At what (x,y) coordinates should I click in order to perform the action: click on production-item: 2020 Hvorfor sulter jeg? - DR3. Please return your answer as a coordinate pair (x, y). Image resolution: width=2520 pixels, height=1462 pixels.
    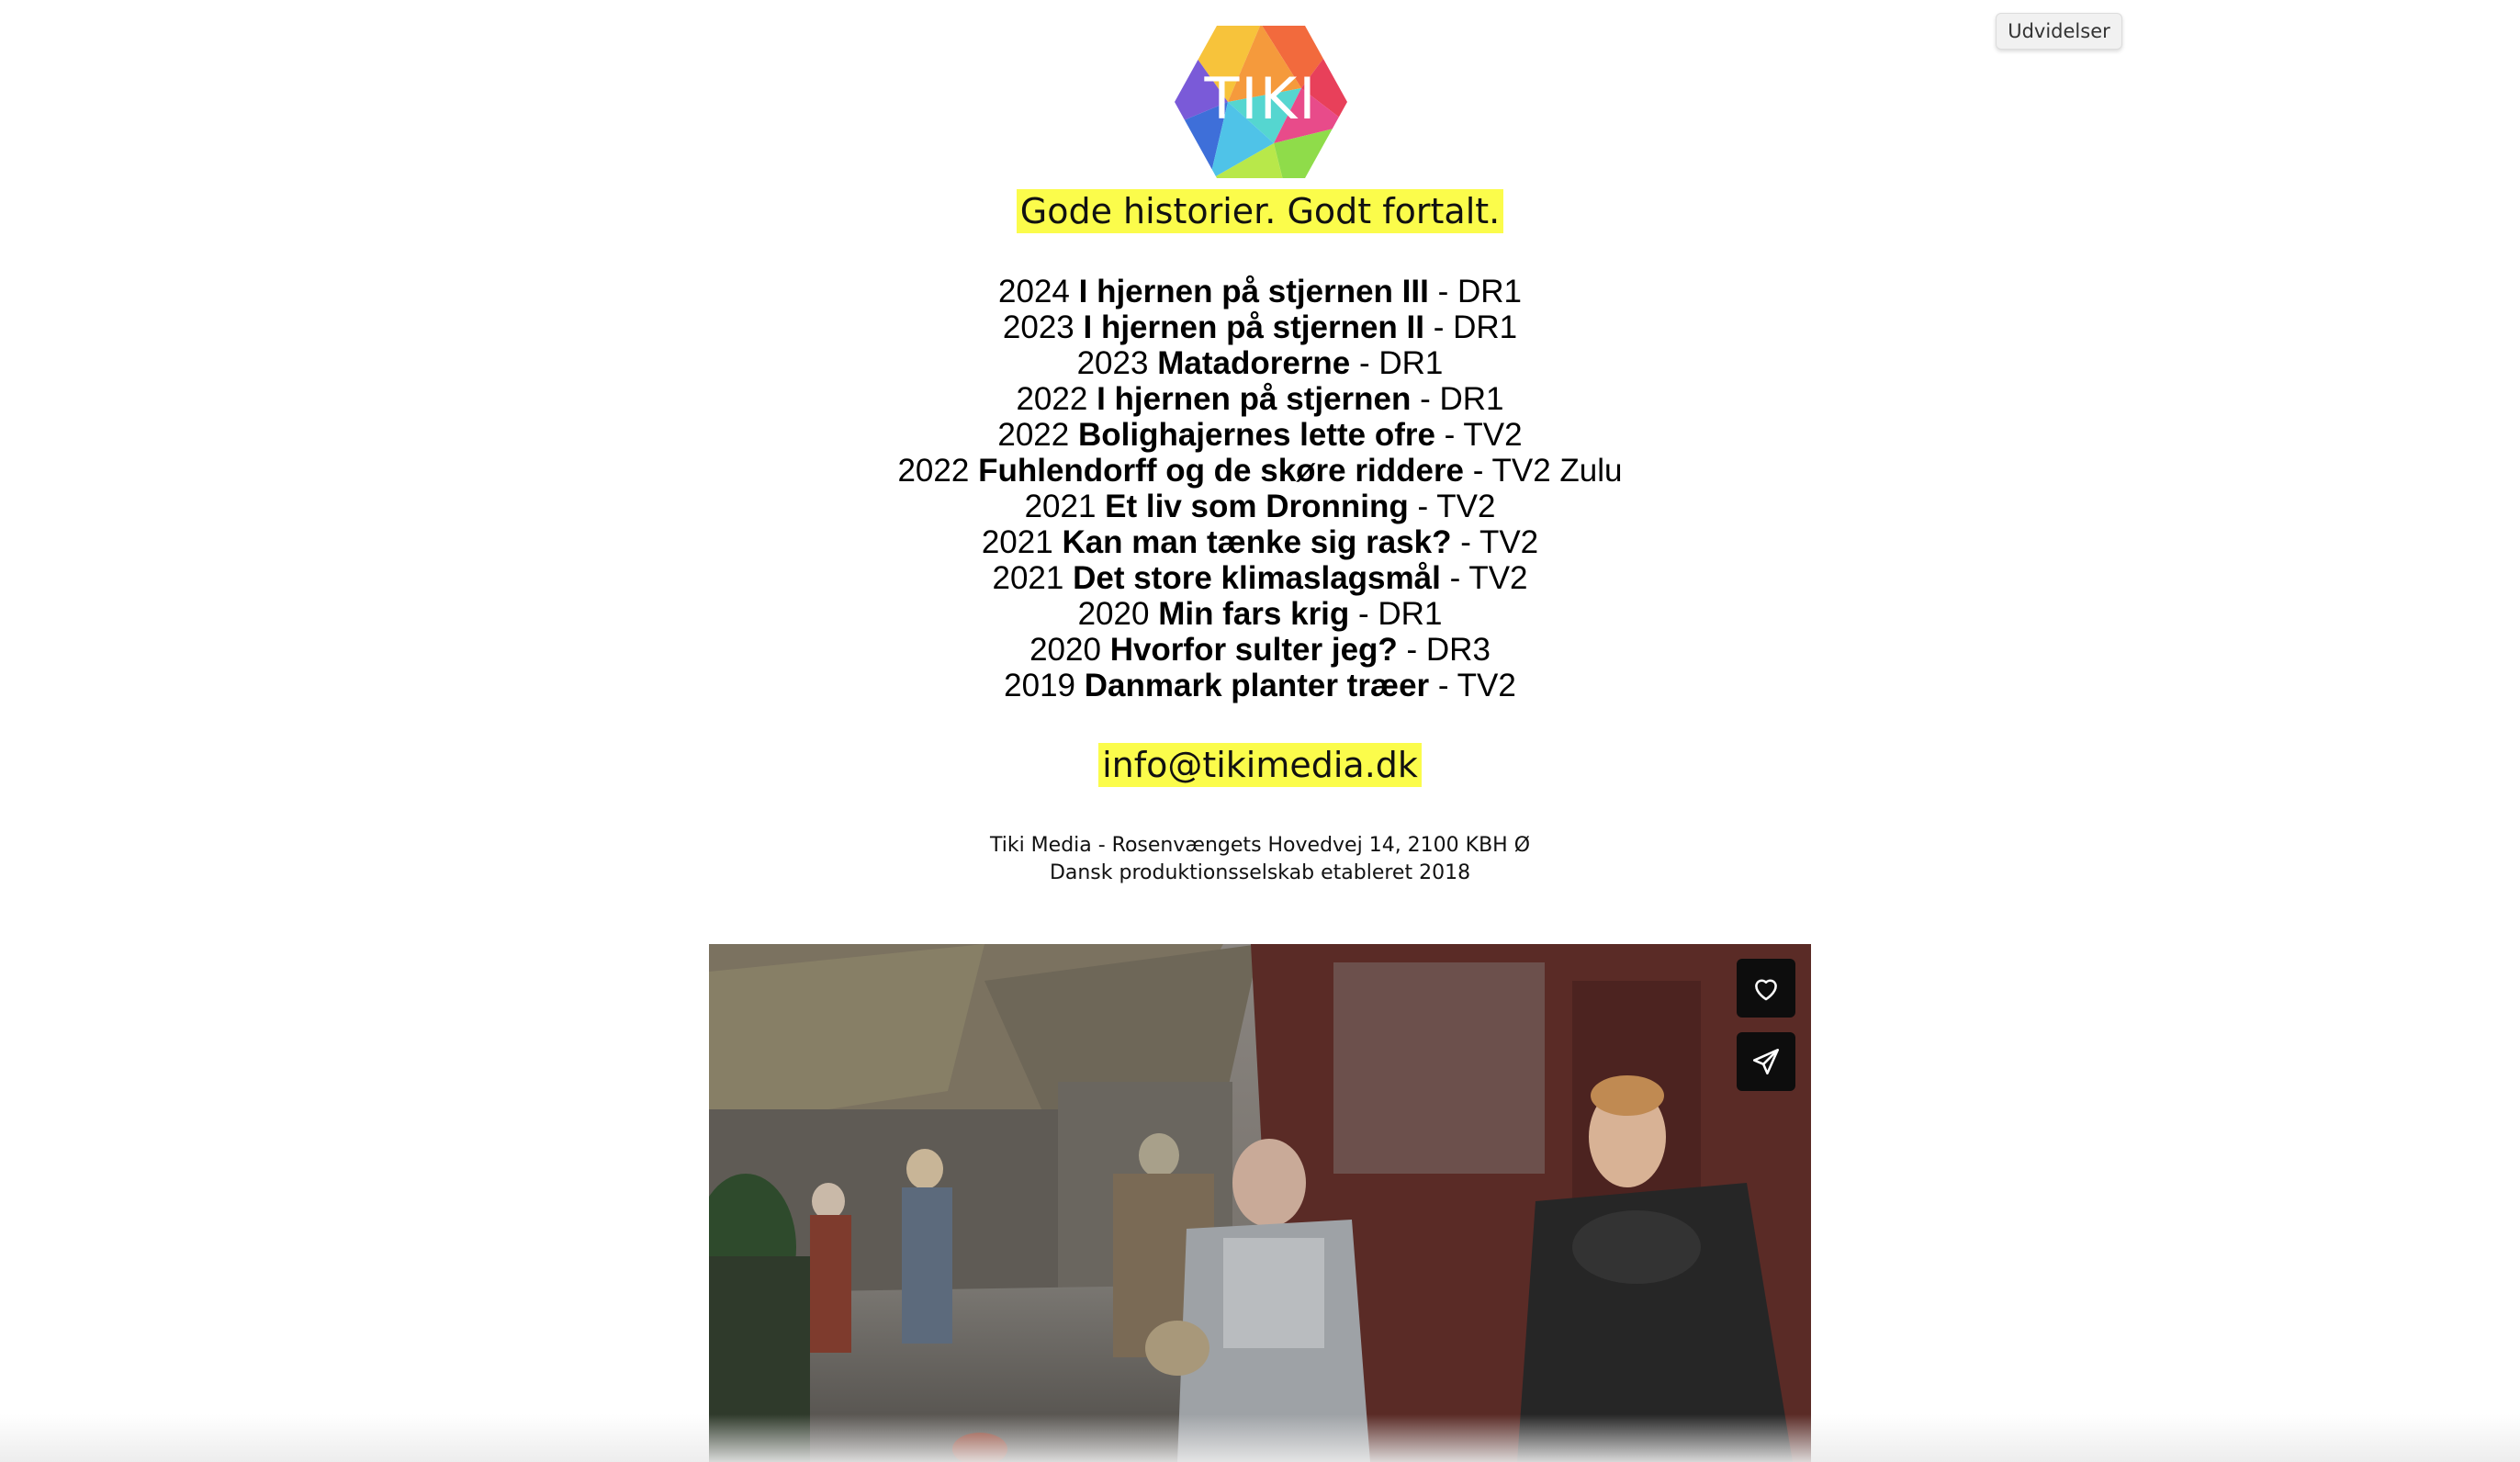
    Looking at the image, I should click on (1260, 650).